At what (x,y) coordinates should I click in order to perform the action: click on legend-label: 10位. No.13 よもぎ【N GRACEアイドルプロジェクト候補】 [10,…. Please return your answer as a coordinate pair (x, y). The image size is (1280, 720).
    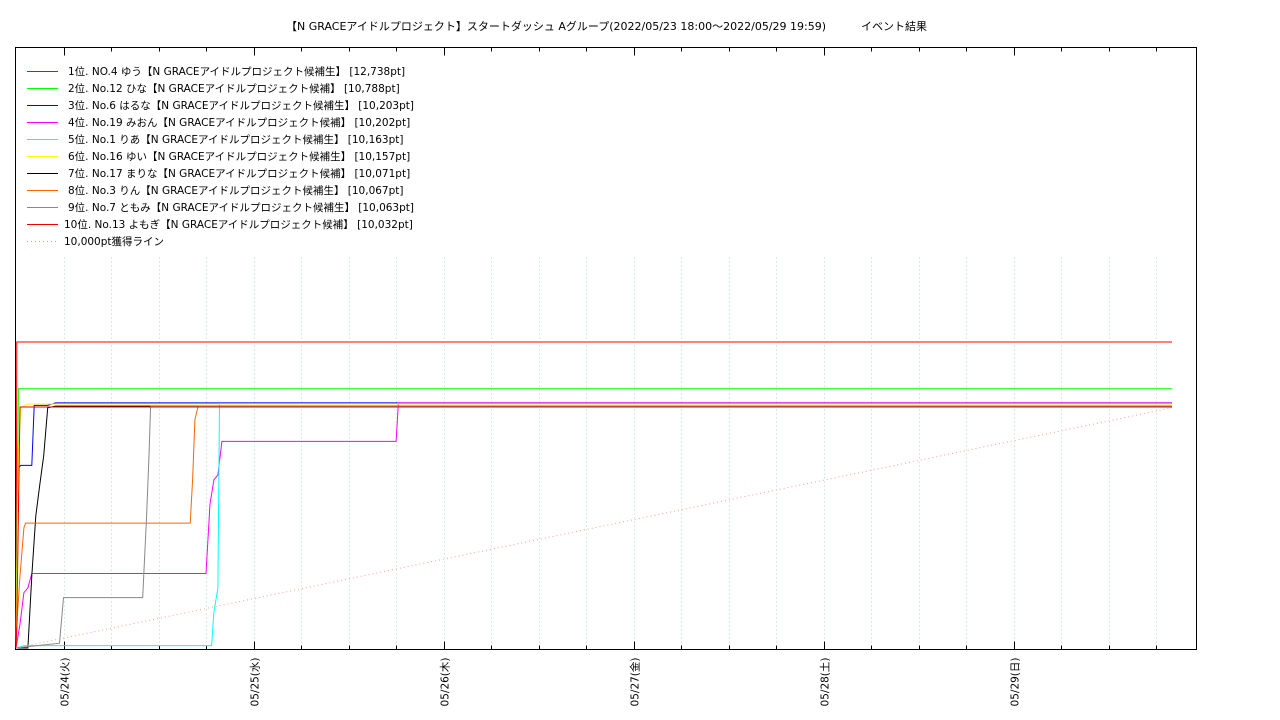
    Looking at the image, I should click on (238, 224).